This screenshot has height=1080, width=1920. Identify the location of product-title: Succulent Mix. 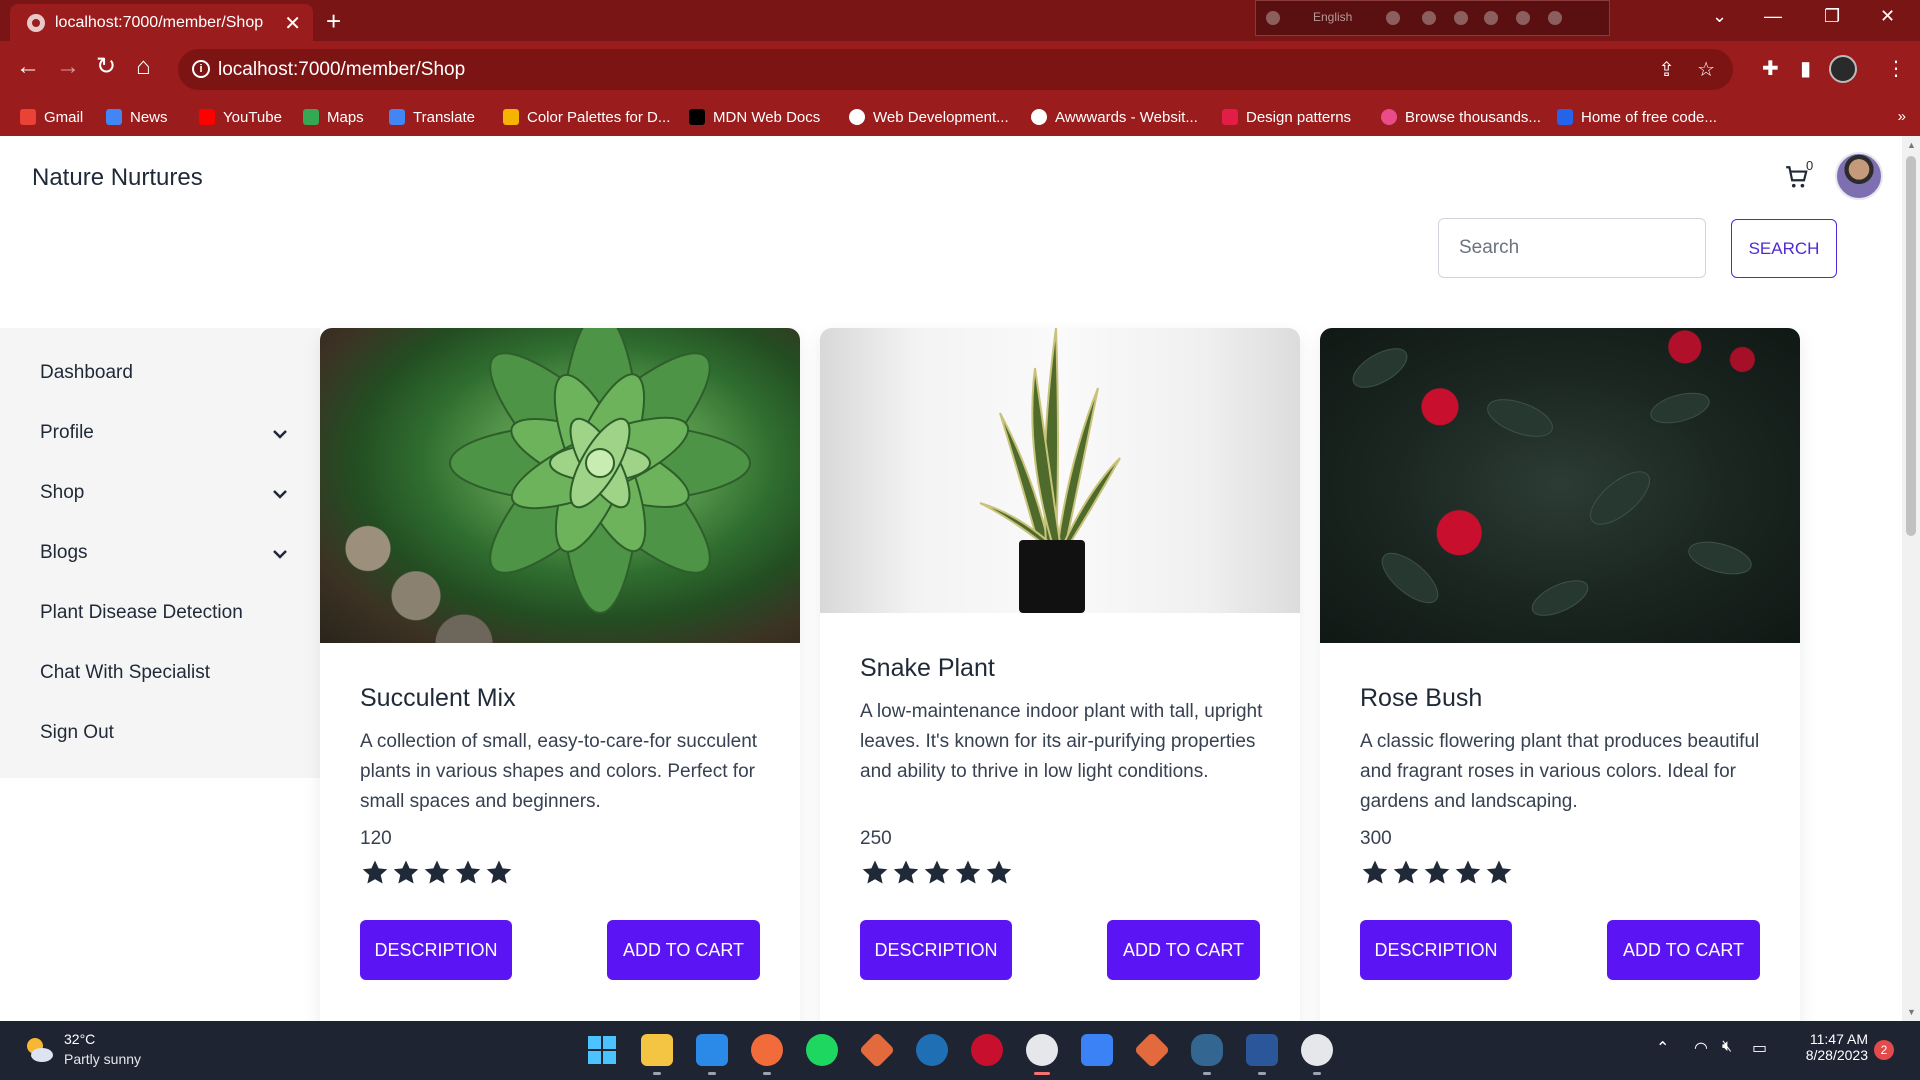
(438, 698).